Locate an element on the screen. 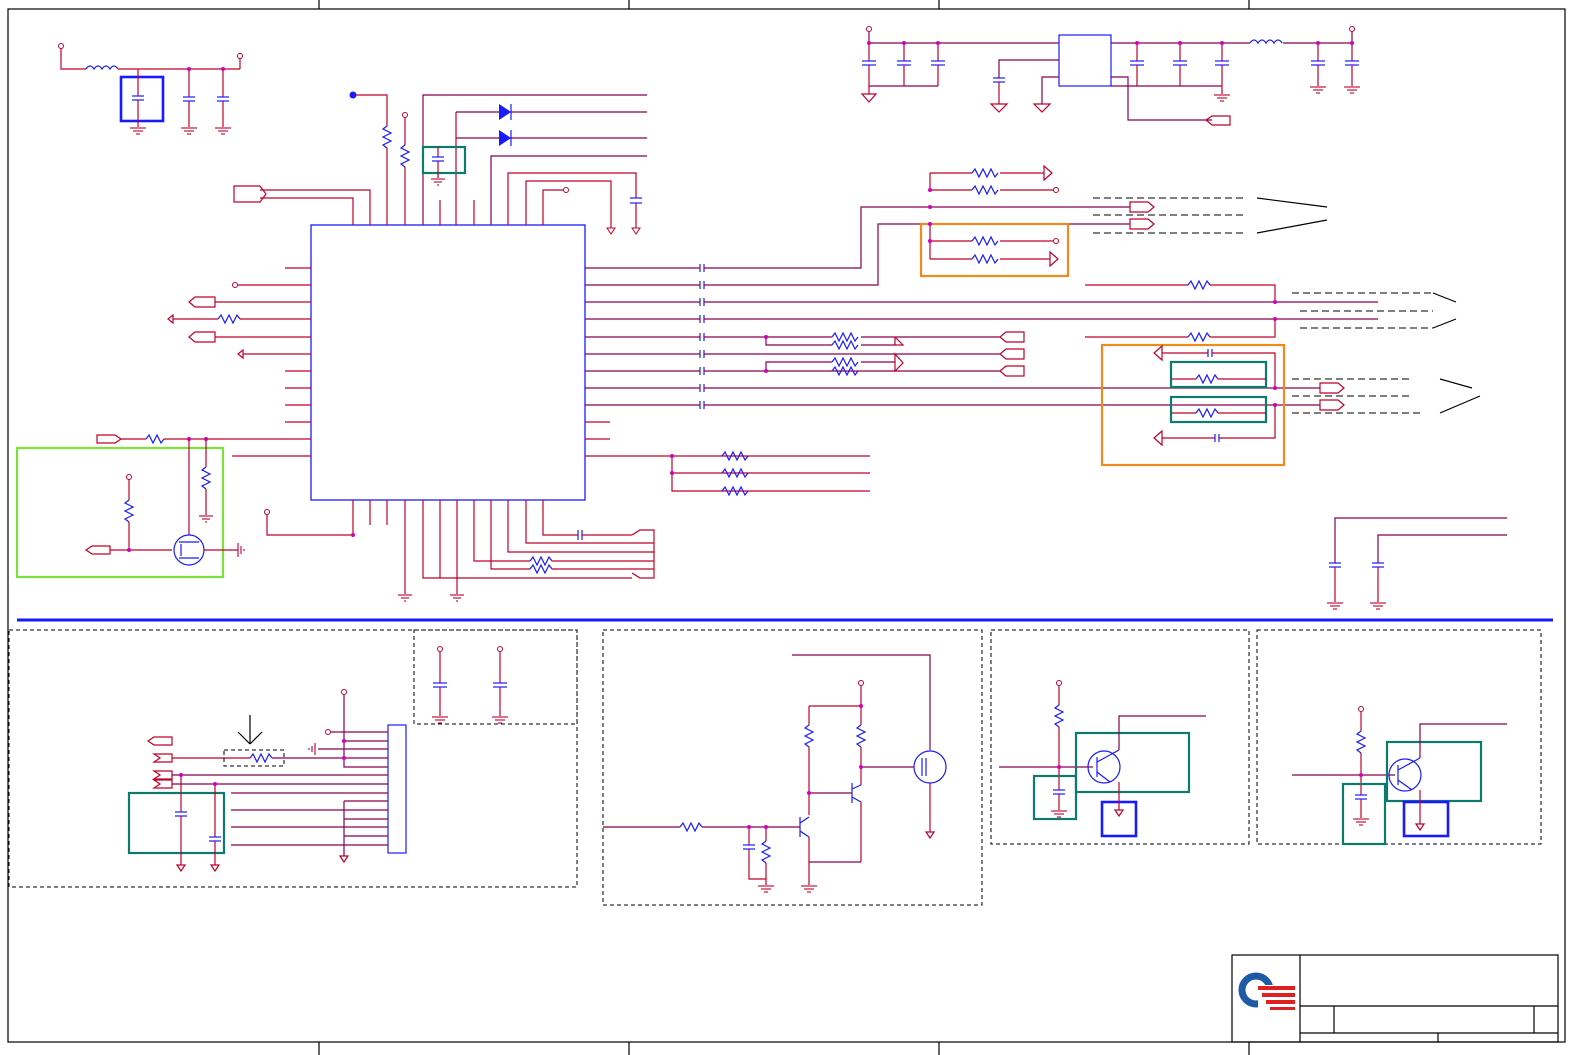 The height and width of the screenshot is (1055, 1573). output-caps-right is located at coordinates (1417, 563).